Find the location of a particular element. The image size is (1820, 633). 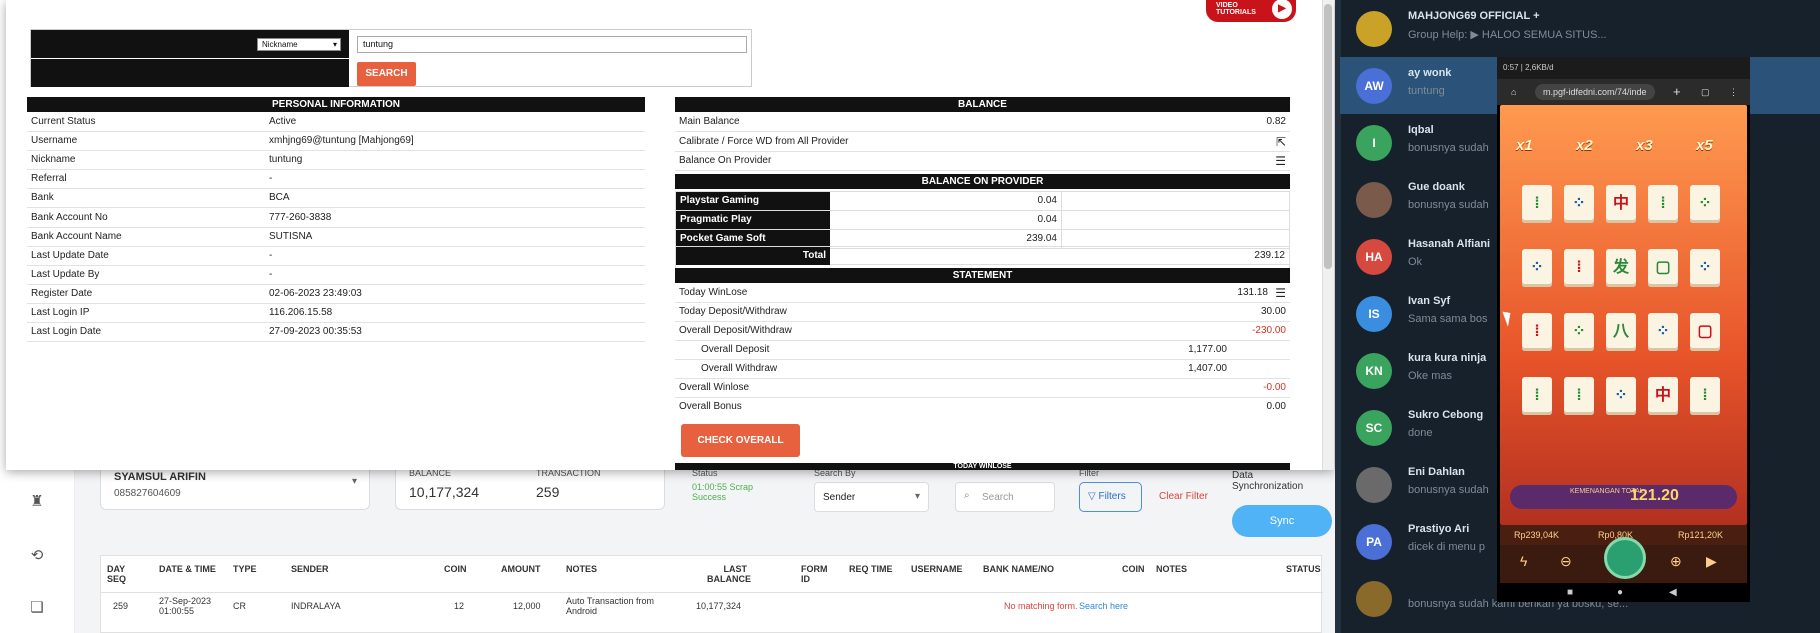

chat-preview: Sama sama bos is located at coordinates (1448, 319).